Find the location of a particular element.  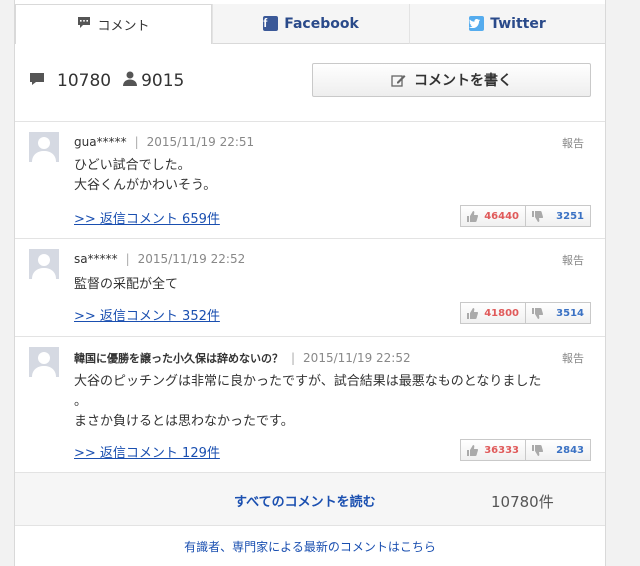

dislike-button: 3251 is located at coordinates (558, 216).